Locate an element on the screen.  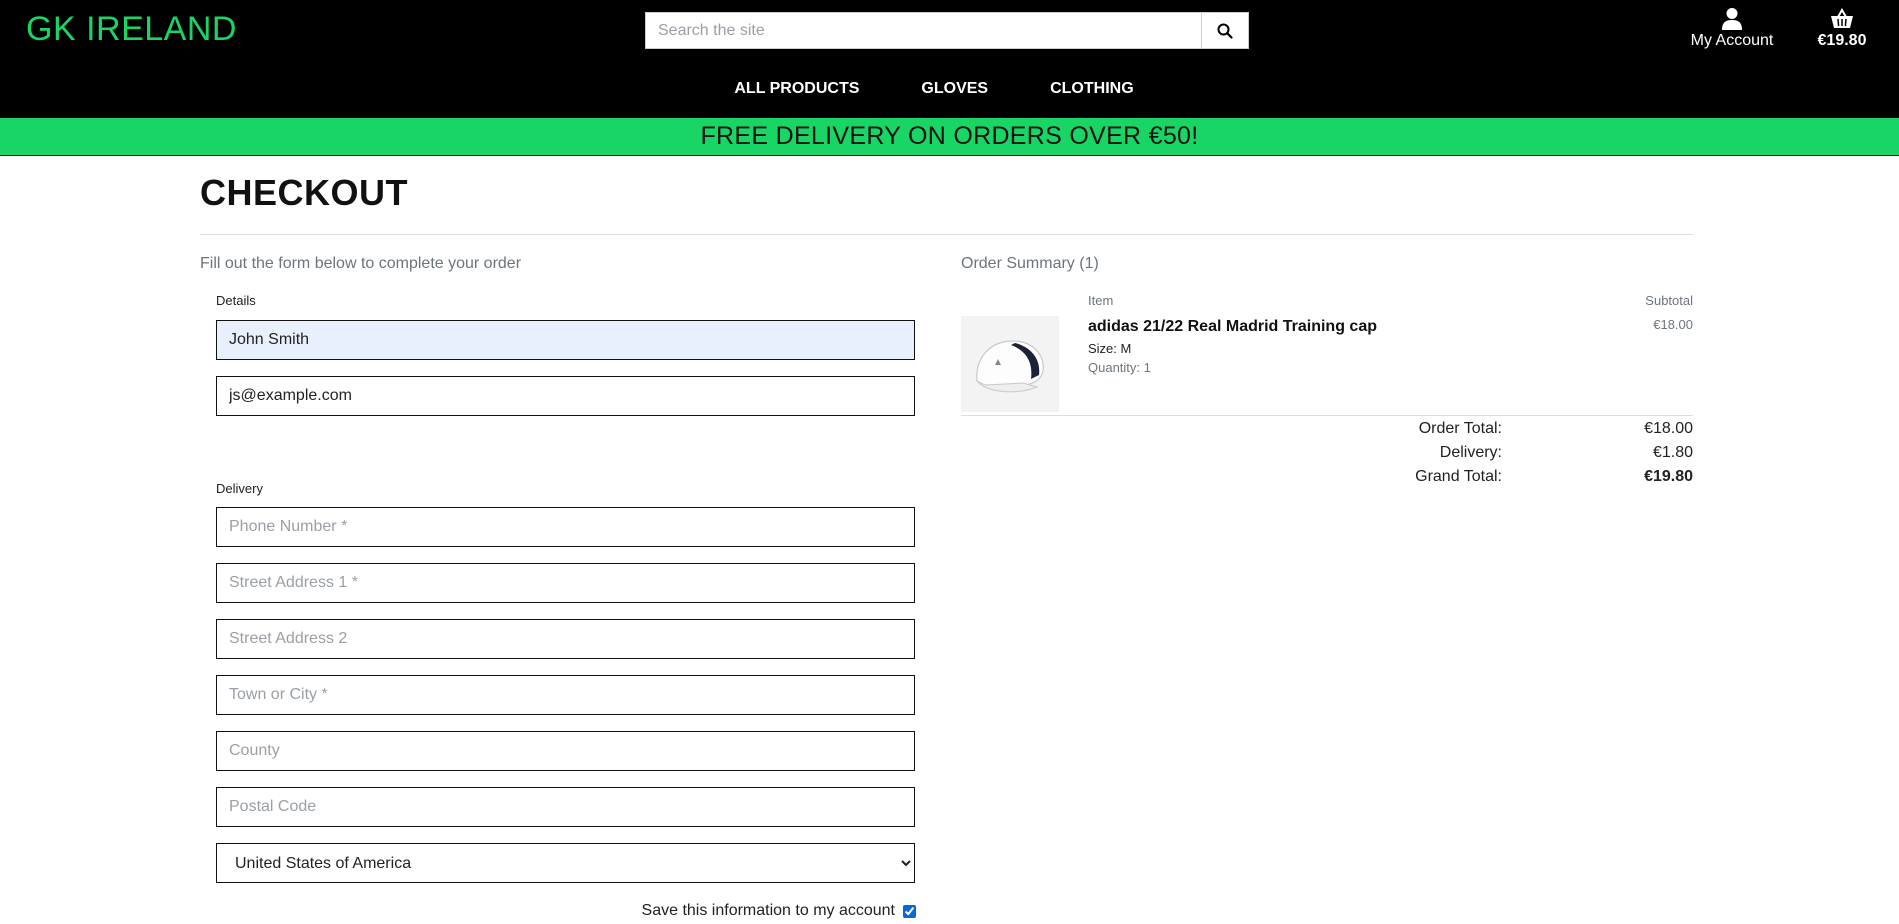
street-address-2-field is located at coordinates (565, 639).